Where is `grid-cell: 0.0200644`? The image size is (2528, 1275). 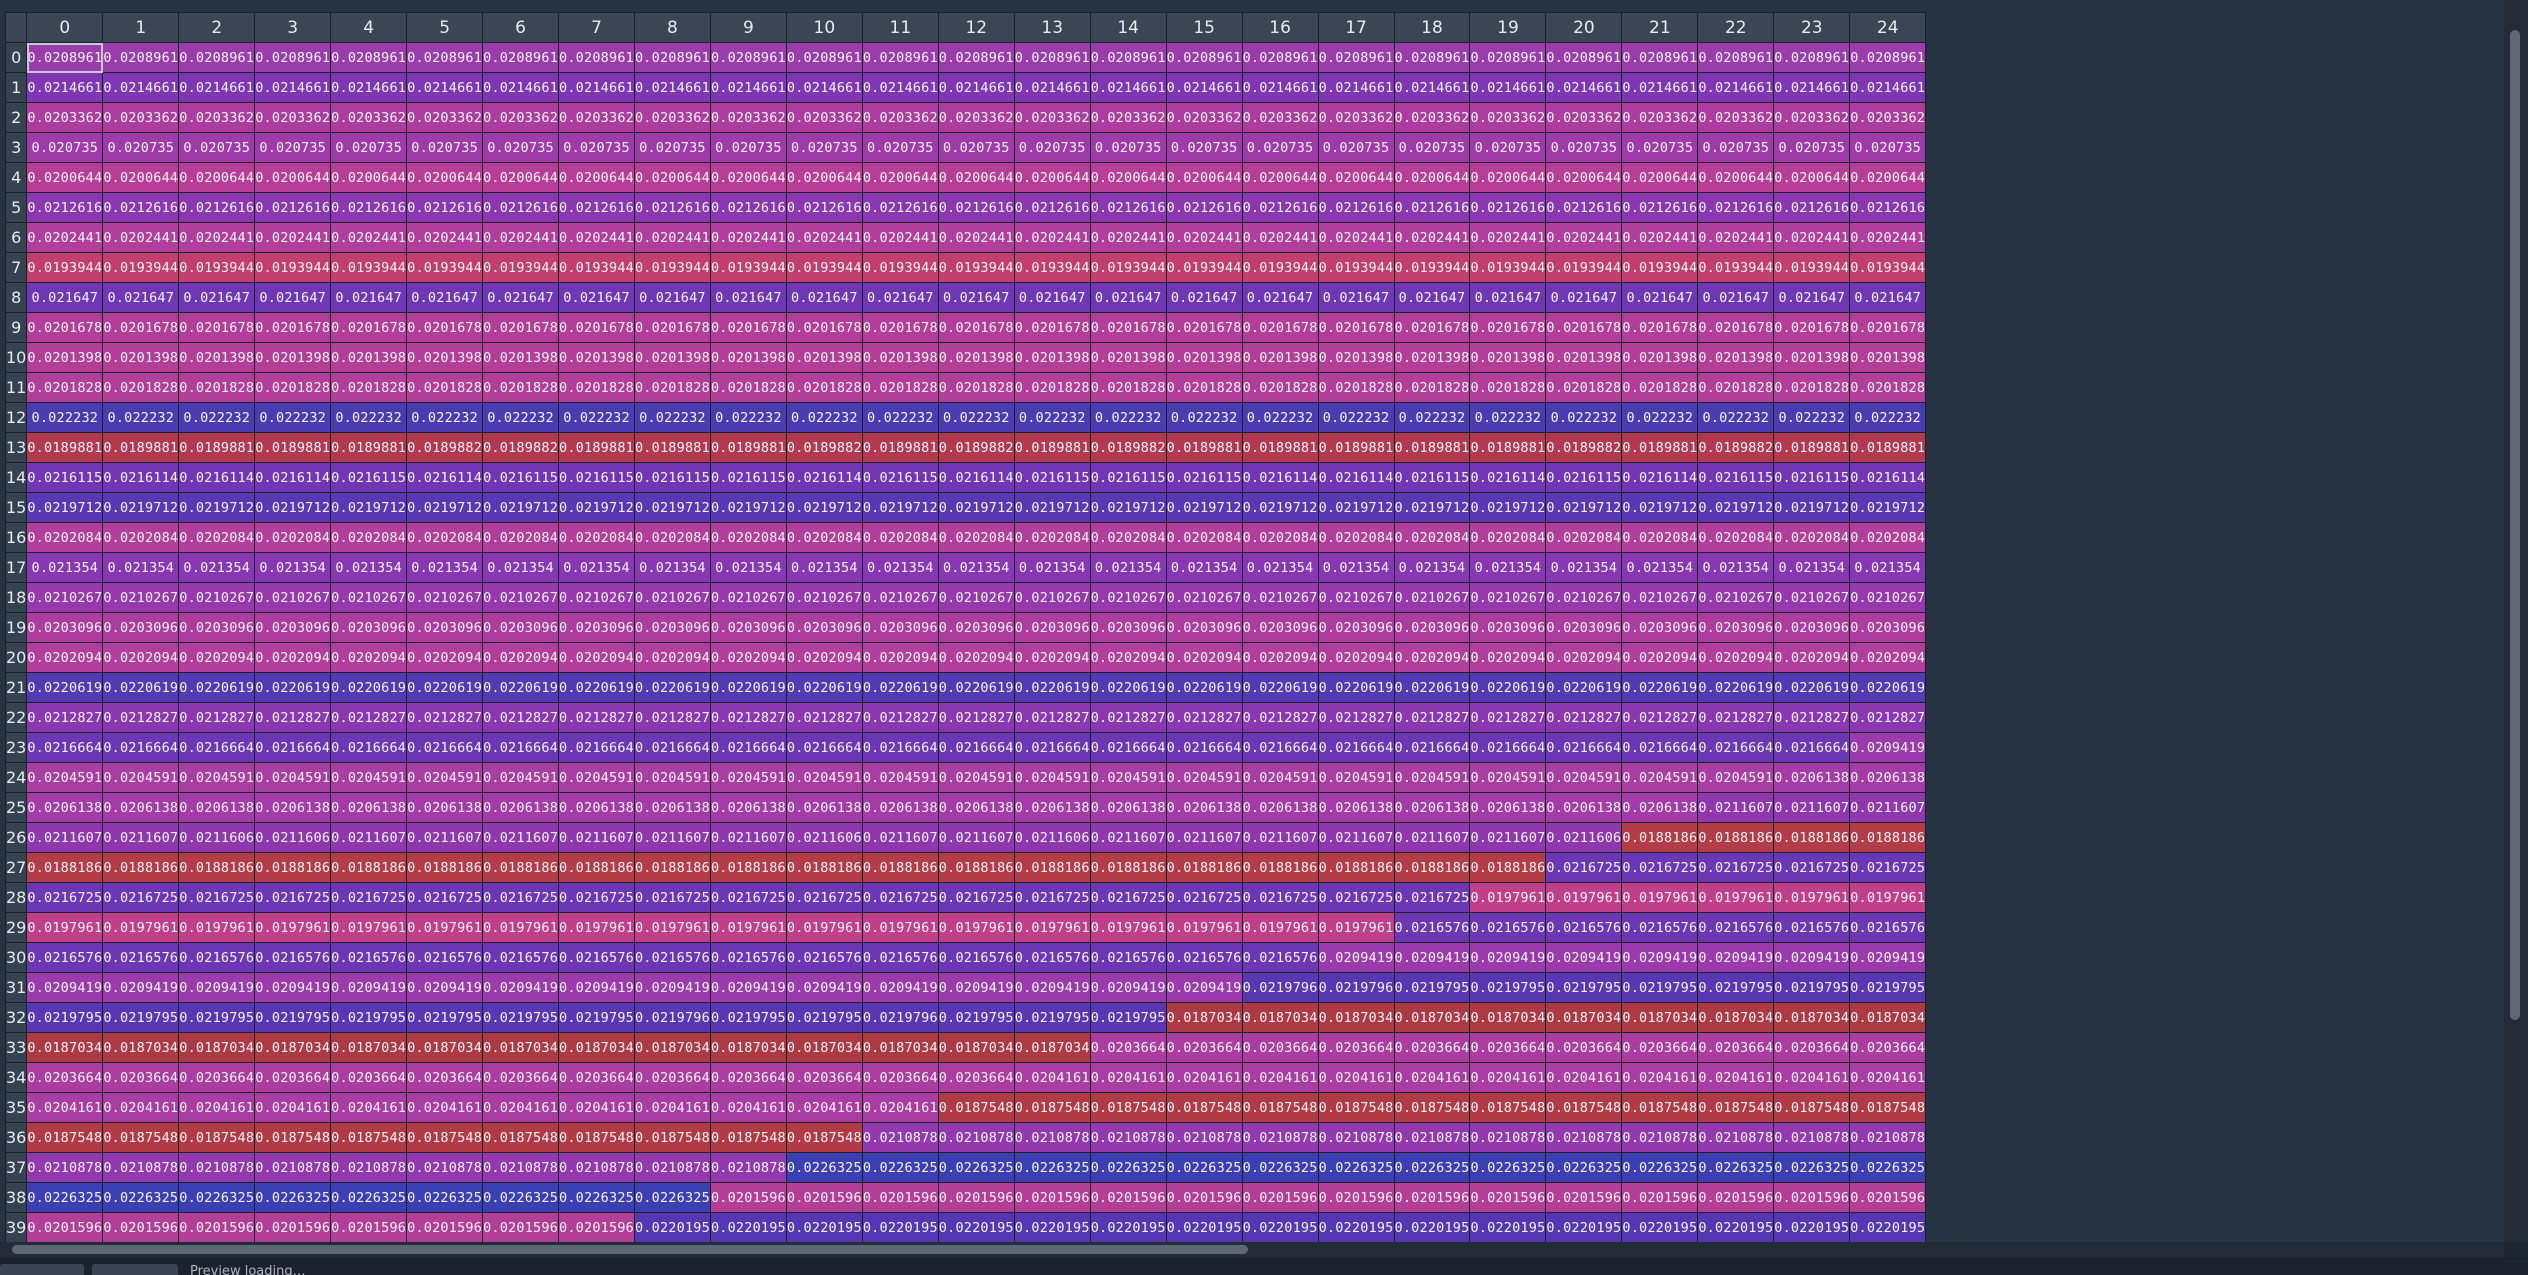 grid-cell: 0.0200644 is located at coordinates (521, 177).